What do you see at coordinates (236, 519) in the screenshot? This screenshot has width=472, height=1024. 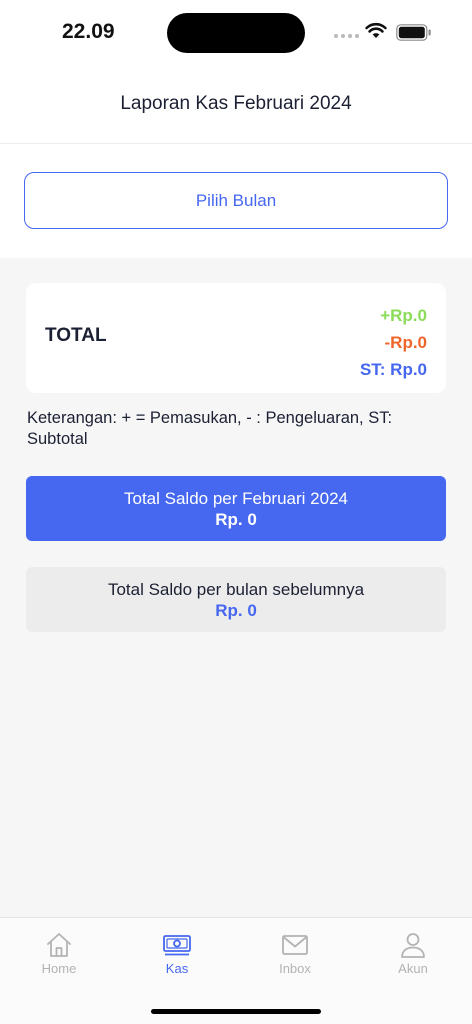 I see `current-balance-value: Rp. 0` at bounding box center [236, 519].